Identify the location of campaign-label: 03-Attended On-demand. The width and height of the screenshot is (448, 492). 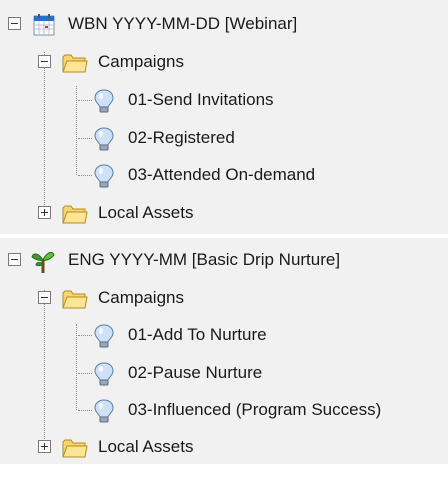
(222, 174).